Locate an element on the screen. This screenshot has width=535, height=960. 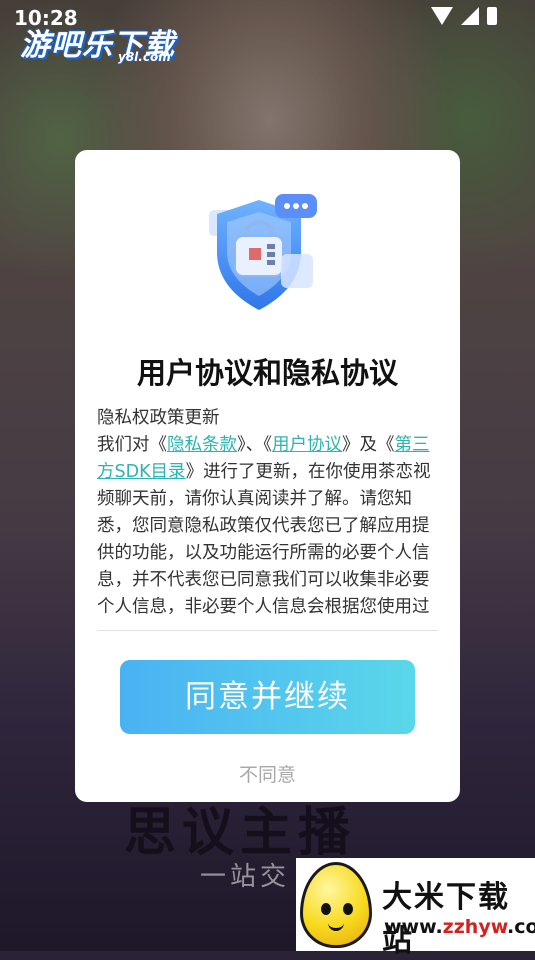
policy-text-intro: 我们对 is located at coordinates (123, 445).